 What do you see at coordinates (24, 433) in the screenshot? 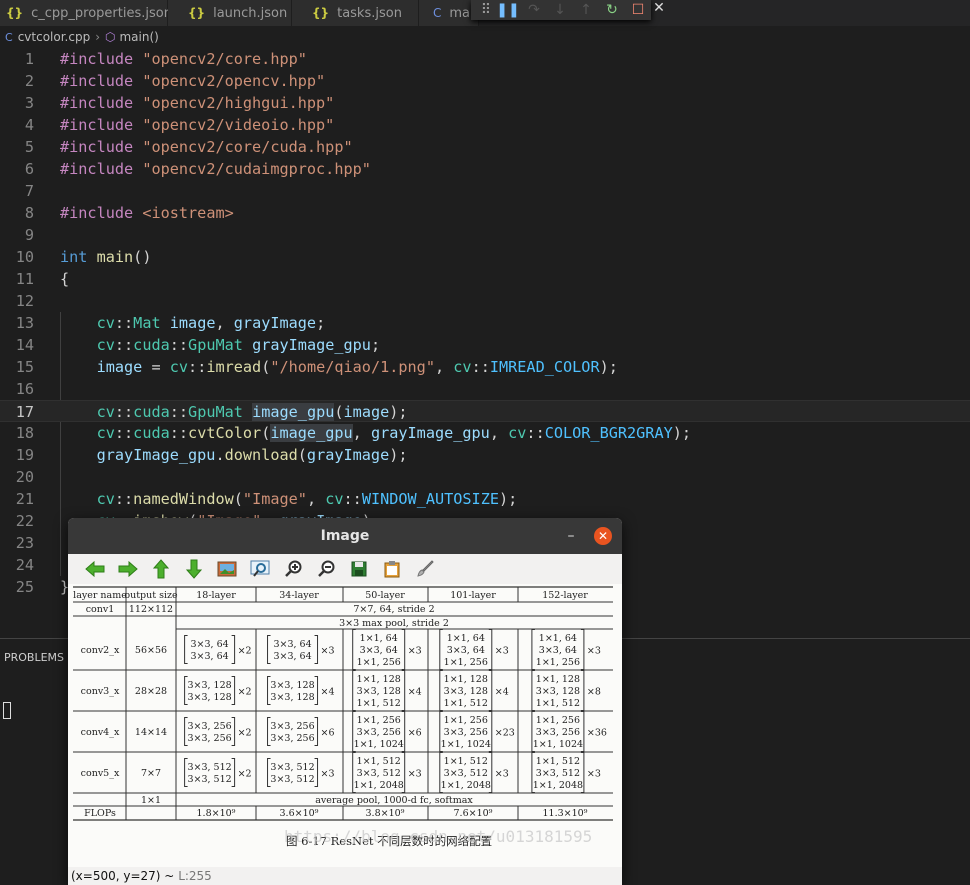
I see `line-number: 18` at bounding box center [24, 433].